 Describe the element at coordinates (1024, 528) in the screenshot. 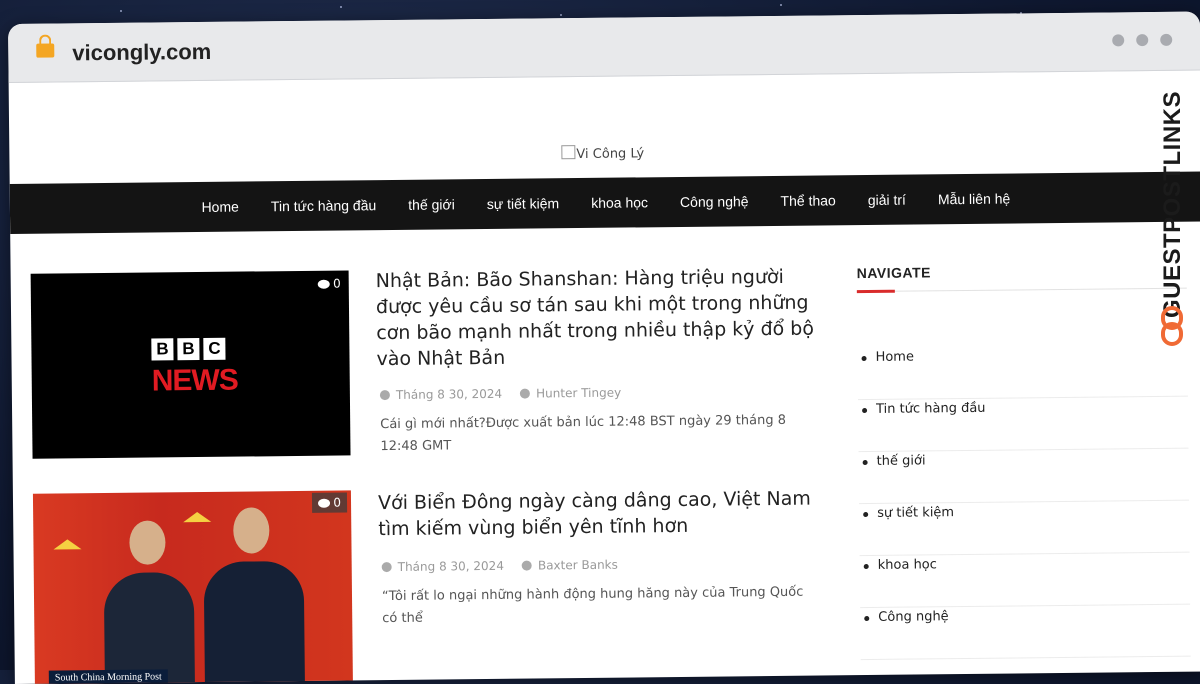

I see `sidebar-item-economy: sự tiết kiệm` at that location.